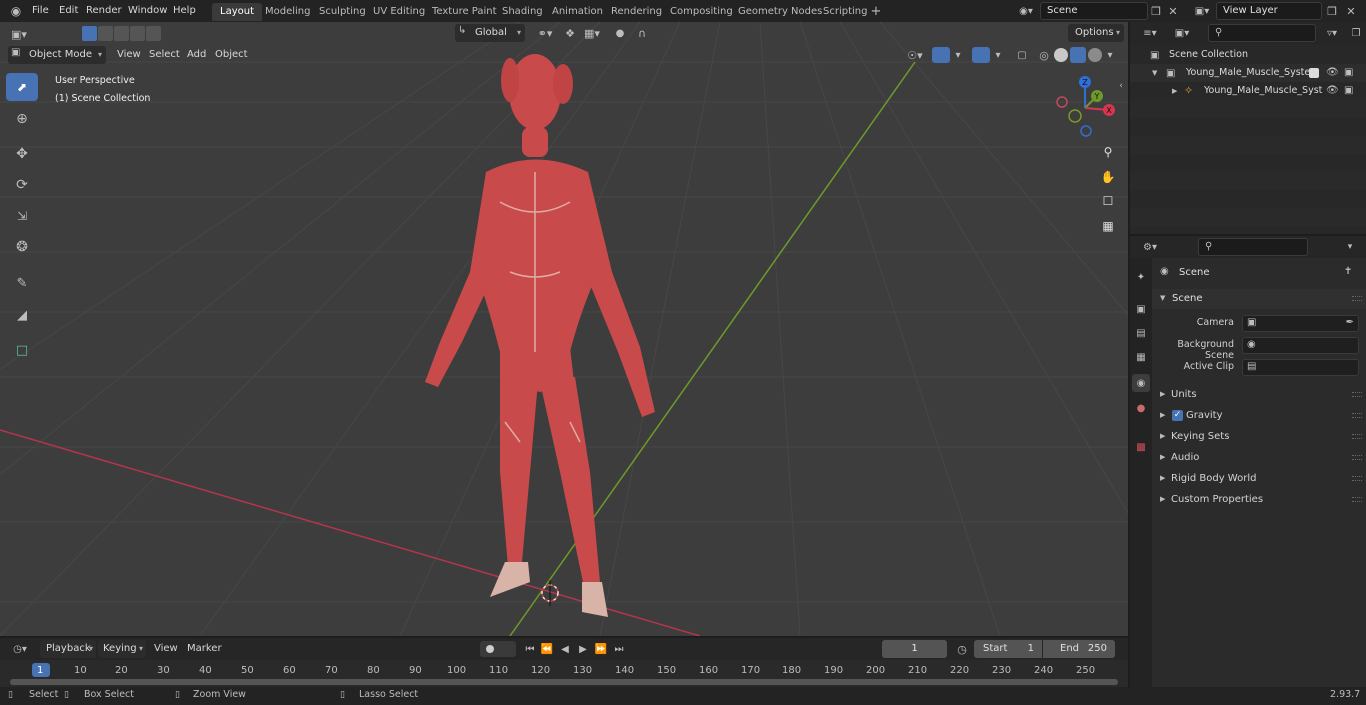 The height and width of the screenshot is (705, 1366). What do you see at coordinates (1141, 309) in the screenshot?
I see `render-tab-icon: ▣` at bounding box center [1141, 309].